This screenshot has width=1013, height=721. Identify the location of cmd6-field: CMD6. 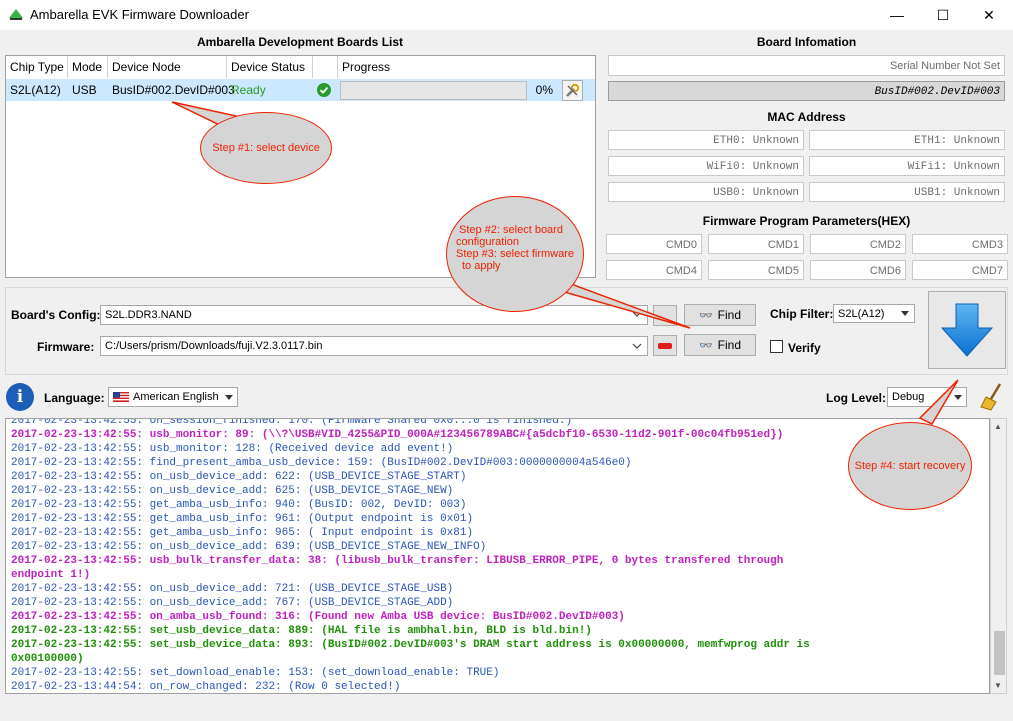
(858, 270).